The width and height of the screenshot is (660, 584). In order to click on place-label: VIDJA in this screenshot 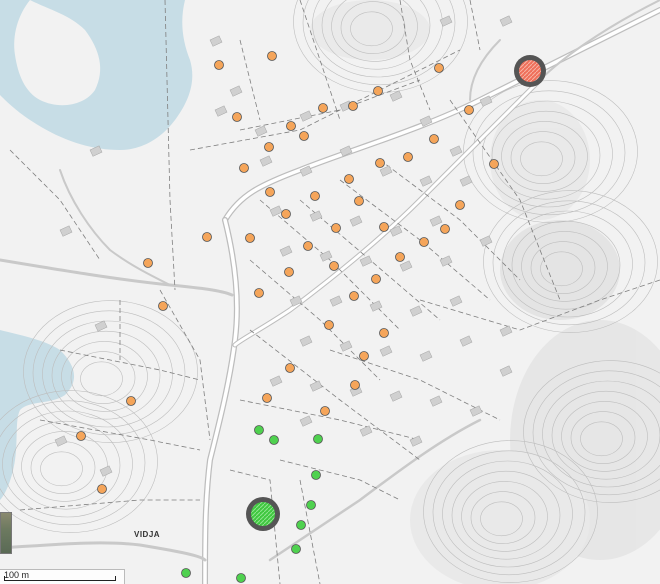, I will do `click(147, 534)`.